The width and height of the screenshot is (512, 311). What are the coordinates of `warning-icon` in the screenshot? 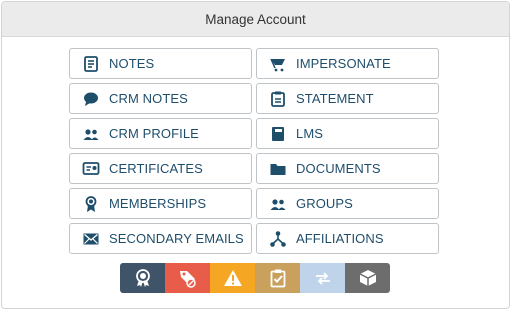 It's located at (232, 278).